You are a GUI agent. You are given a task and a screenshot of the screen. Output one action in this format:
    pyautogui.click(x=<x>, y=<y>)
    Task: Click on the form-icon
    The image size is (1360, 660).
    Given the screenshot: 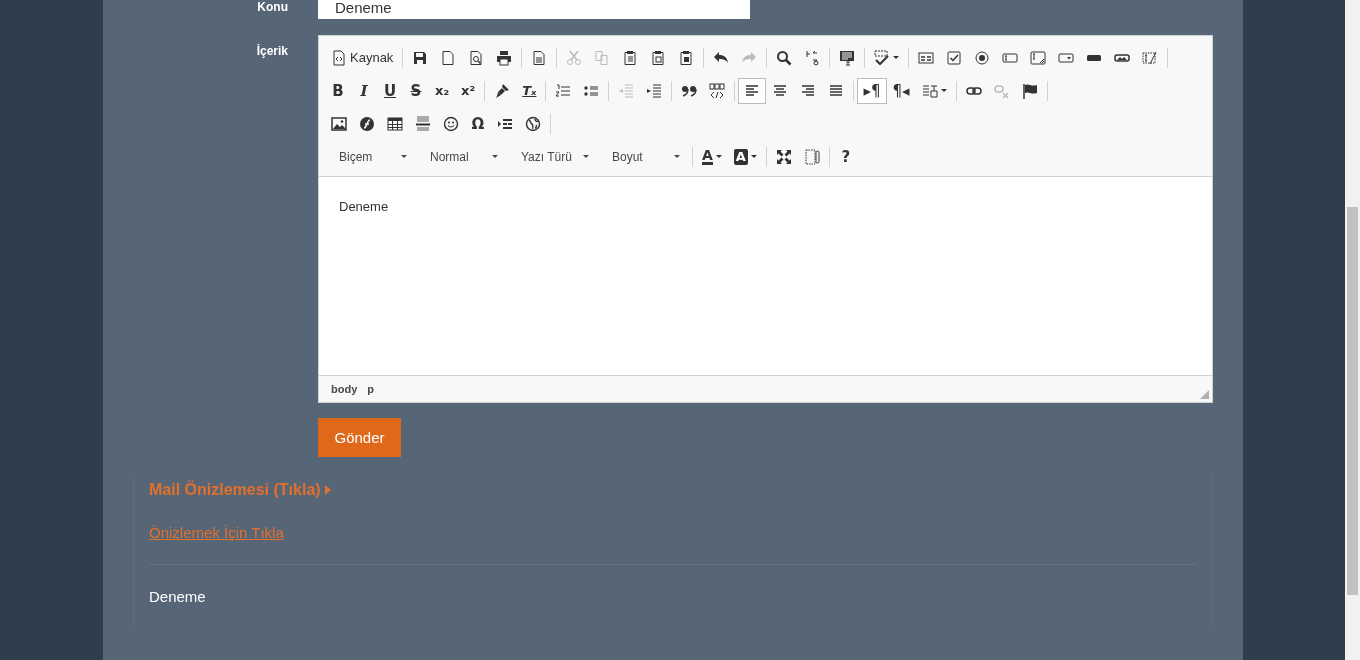 What is the action you would take?
    pyautogui.click(x=926, y=57)
    